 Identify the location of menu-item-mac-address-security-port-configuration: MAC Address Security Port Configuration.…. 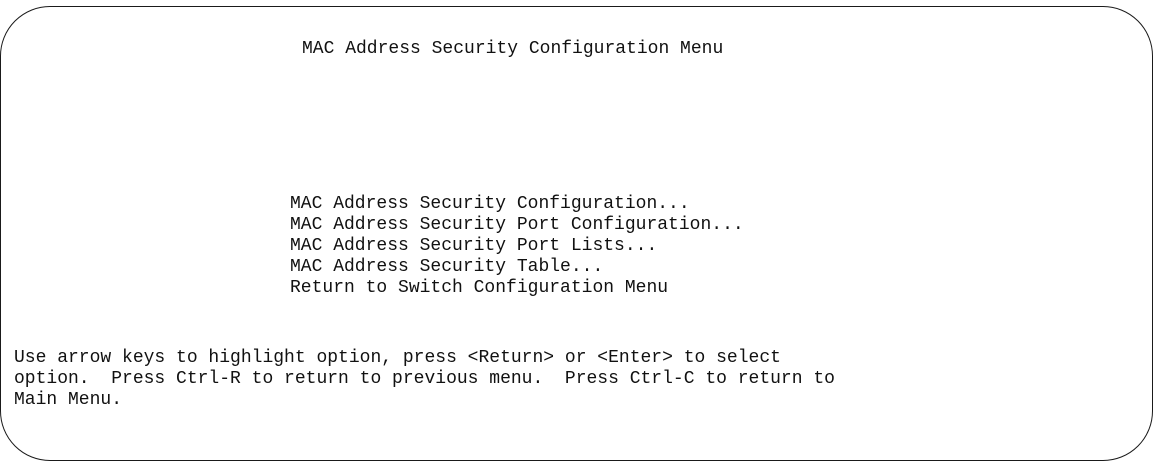
(517, 225).